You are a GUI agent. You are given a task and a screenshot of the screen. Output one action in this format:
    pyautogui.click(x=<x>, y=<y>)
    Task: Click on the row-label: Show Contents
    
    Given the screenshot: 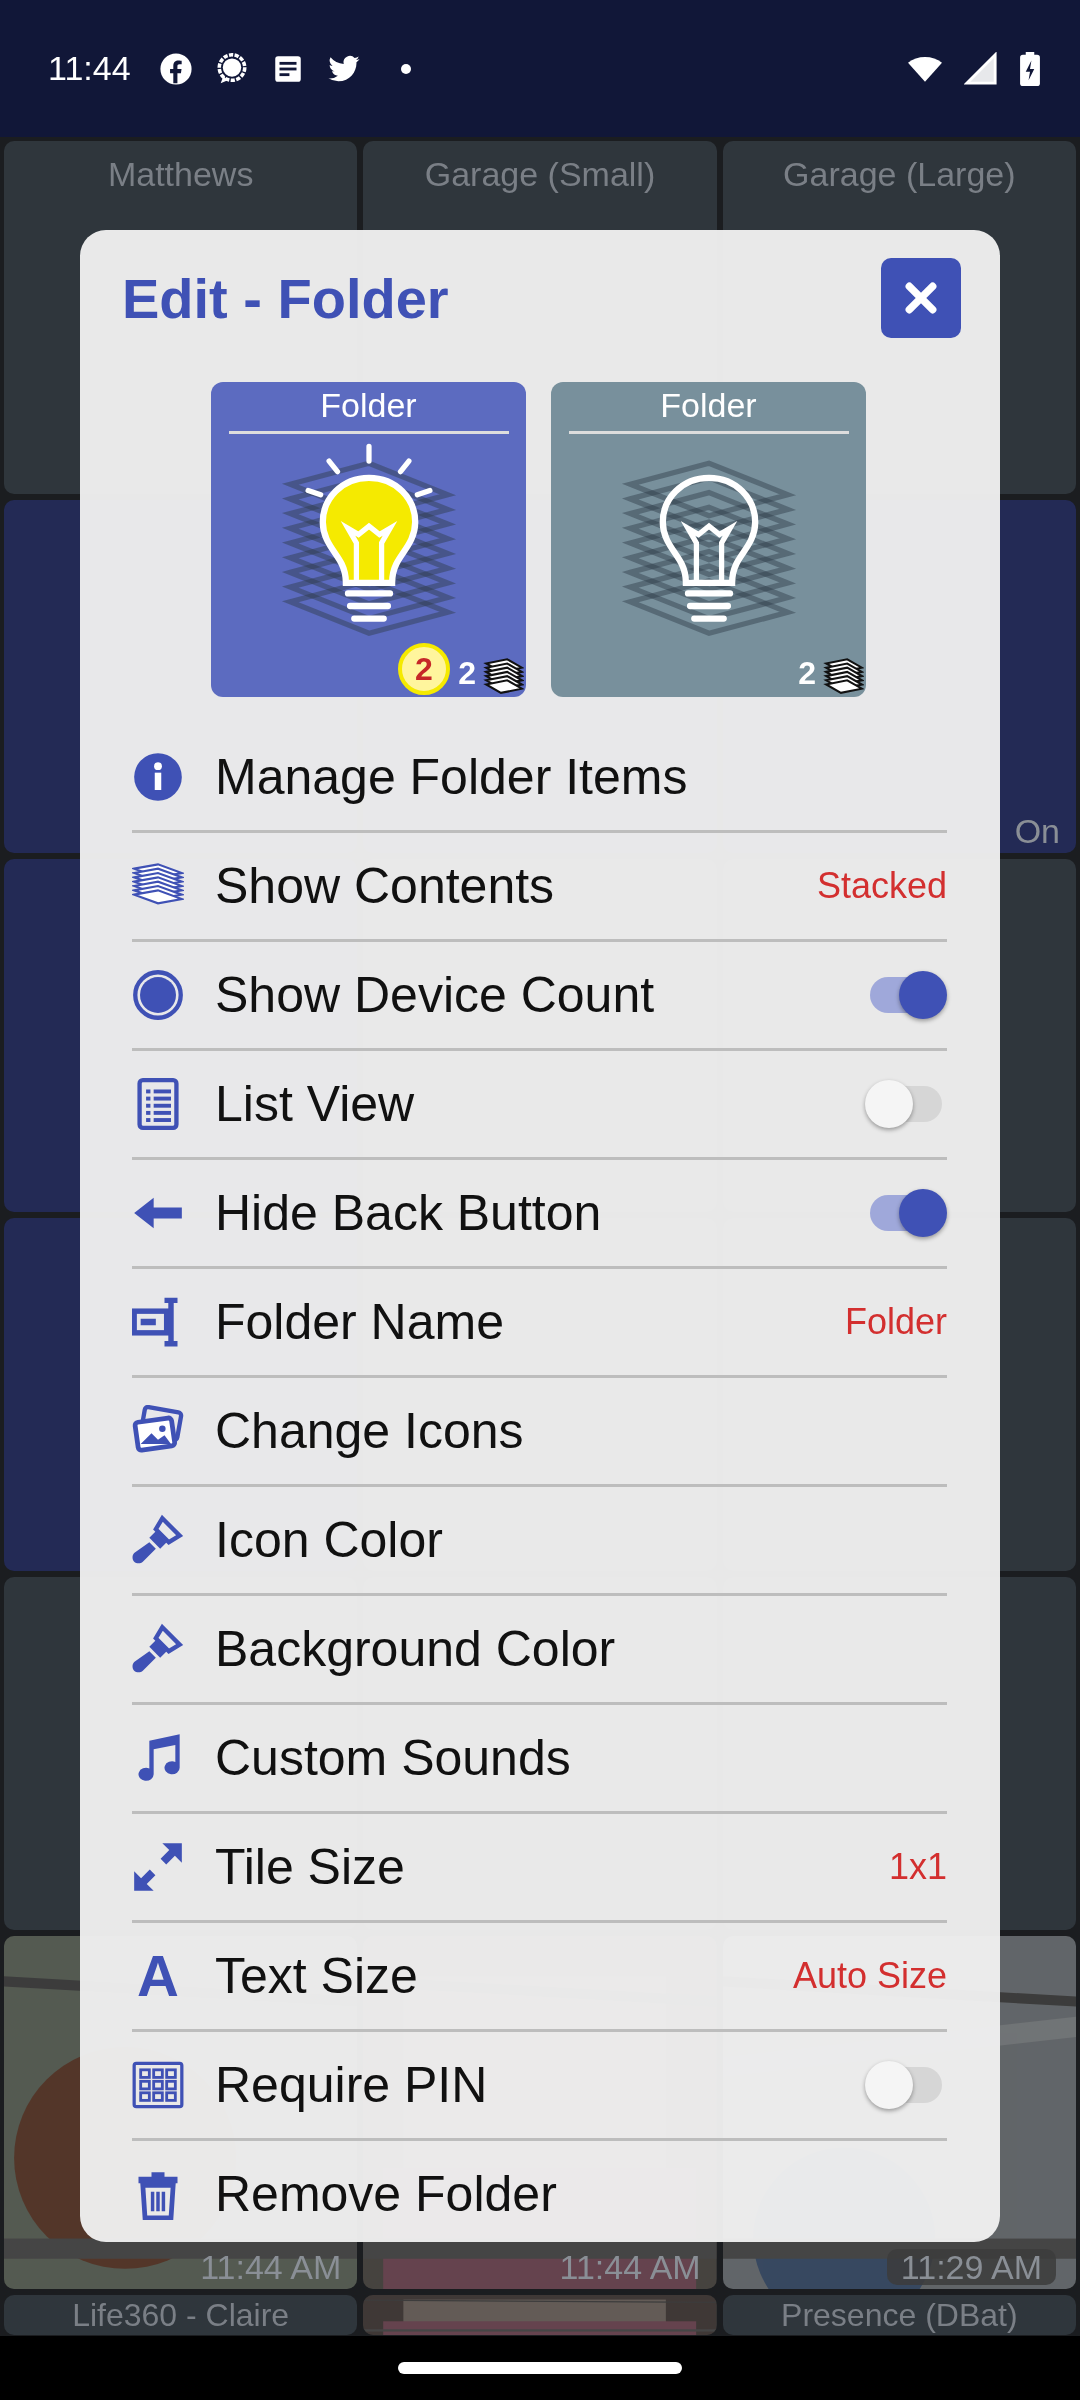 What is the action you would take?
    pyautogui.click(x=385, y=886)
    